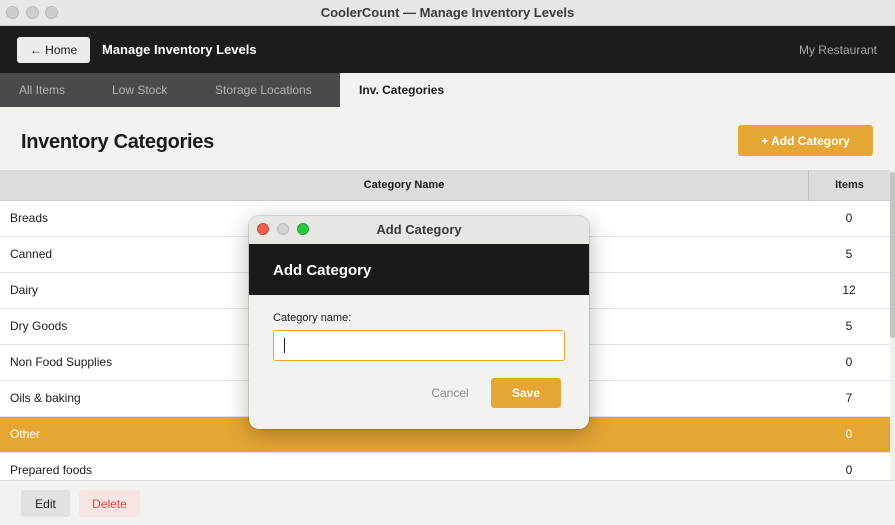 This screenshot has height=525, width=895. I want to click on dialog-window-title: Add Category, so click(419, 229).